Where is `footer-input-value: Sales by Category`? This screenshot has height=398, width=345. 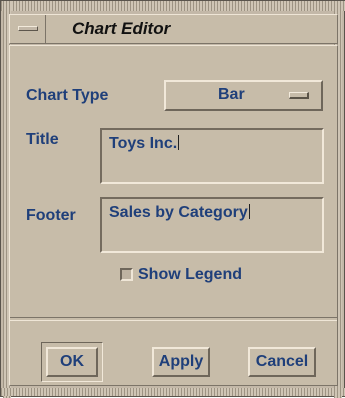
footer-input-value: Sales by Category is located at coordinates (179, 212).